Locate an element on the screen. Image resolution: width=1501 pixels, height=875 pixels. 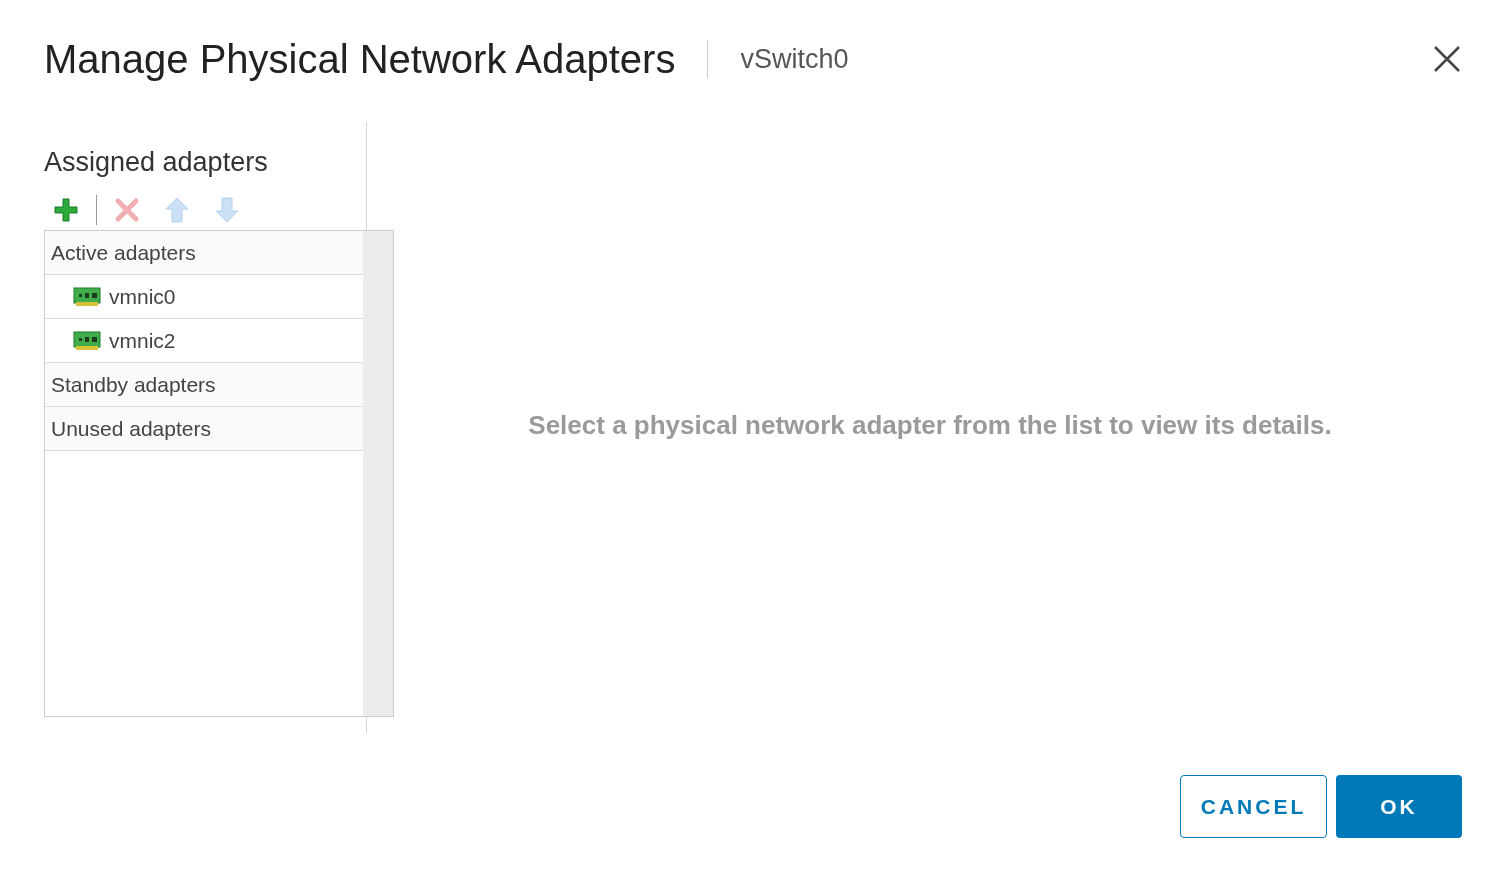
group-row: Standby adapters is located at coordinates (204, 385).